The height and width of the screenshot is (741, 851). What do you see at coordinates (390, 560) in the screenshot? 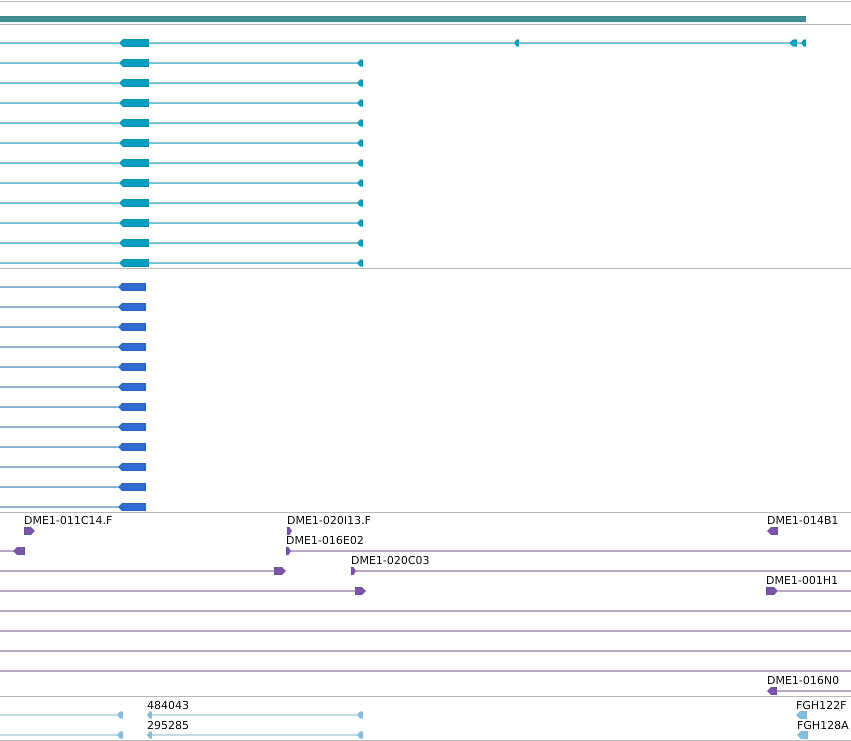
I see `feature-label: DME1-020C03` at bounding box center [390, 560].